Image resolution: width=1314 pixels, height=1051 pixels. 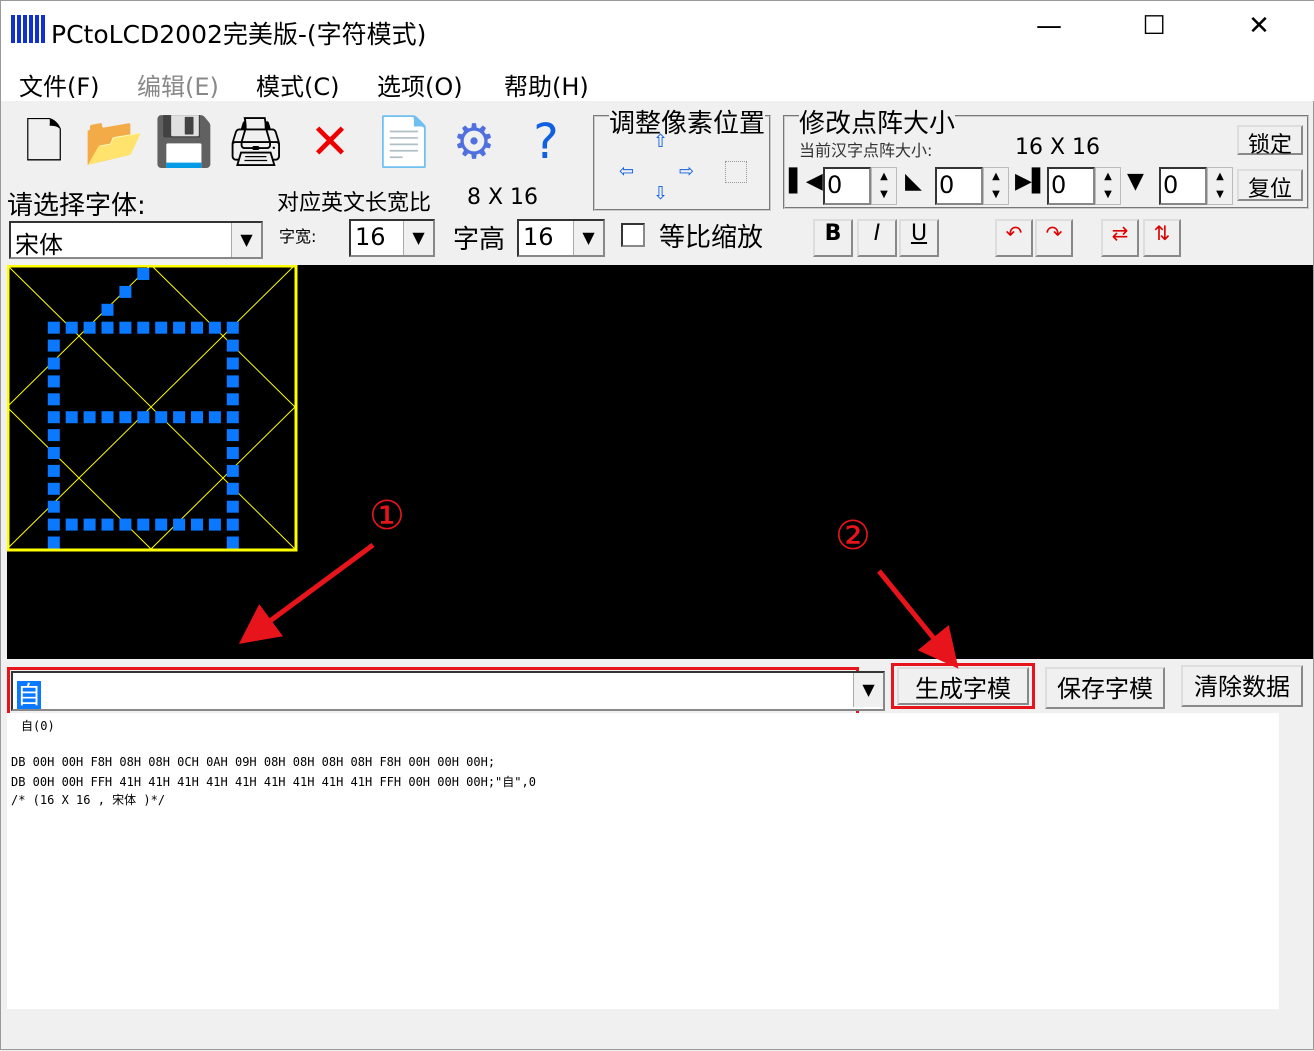 What do you see at coordinates (660, 141) in the screenshot?
I see `arrow-up-icon: ⇧` at bounding box center [660, 141].